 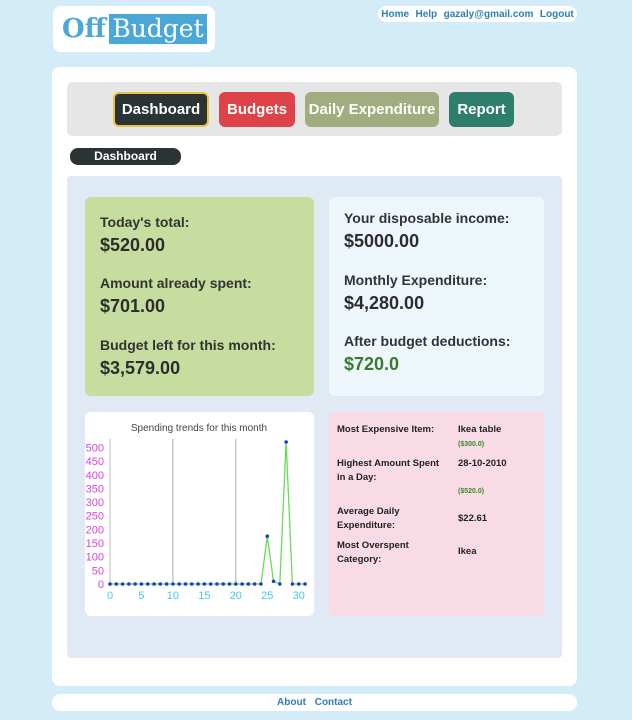 What do you see at coordinates (101, 585) in the screenshot?
I see `y-tick-label: 0` at bounding box center [101, 585].